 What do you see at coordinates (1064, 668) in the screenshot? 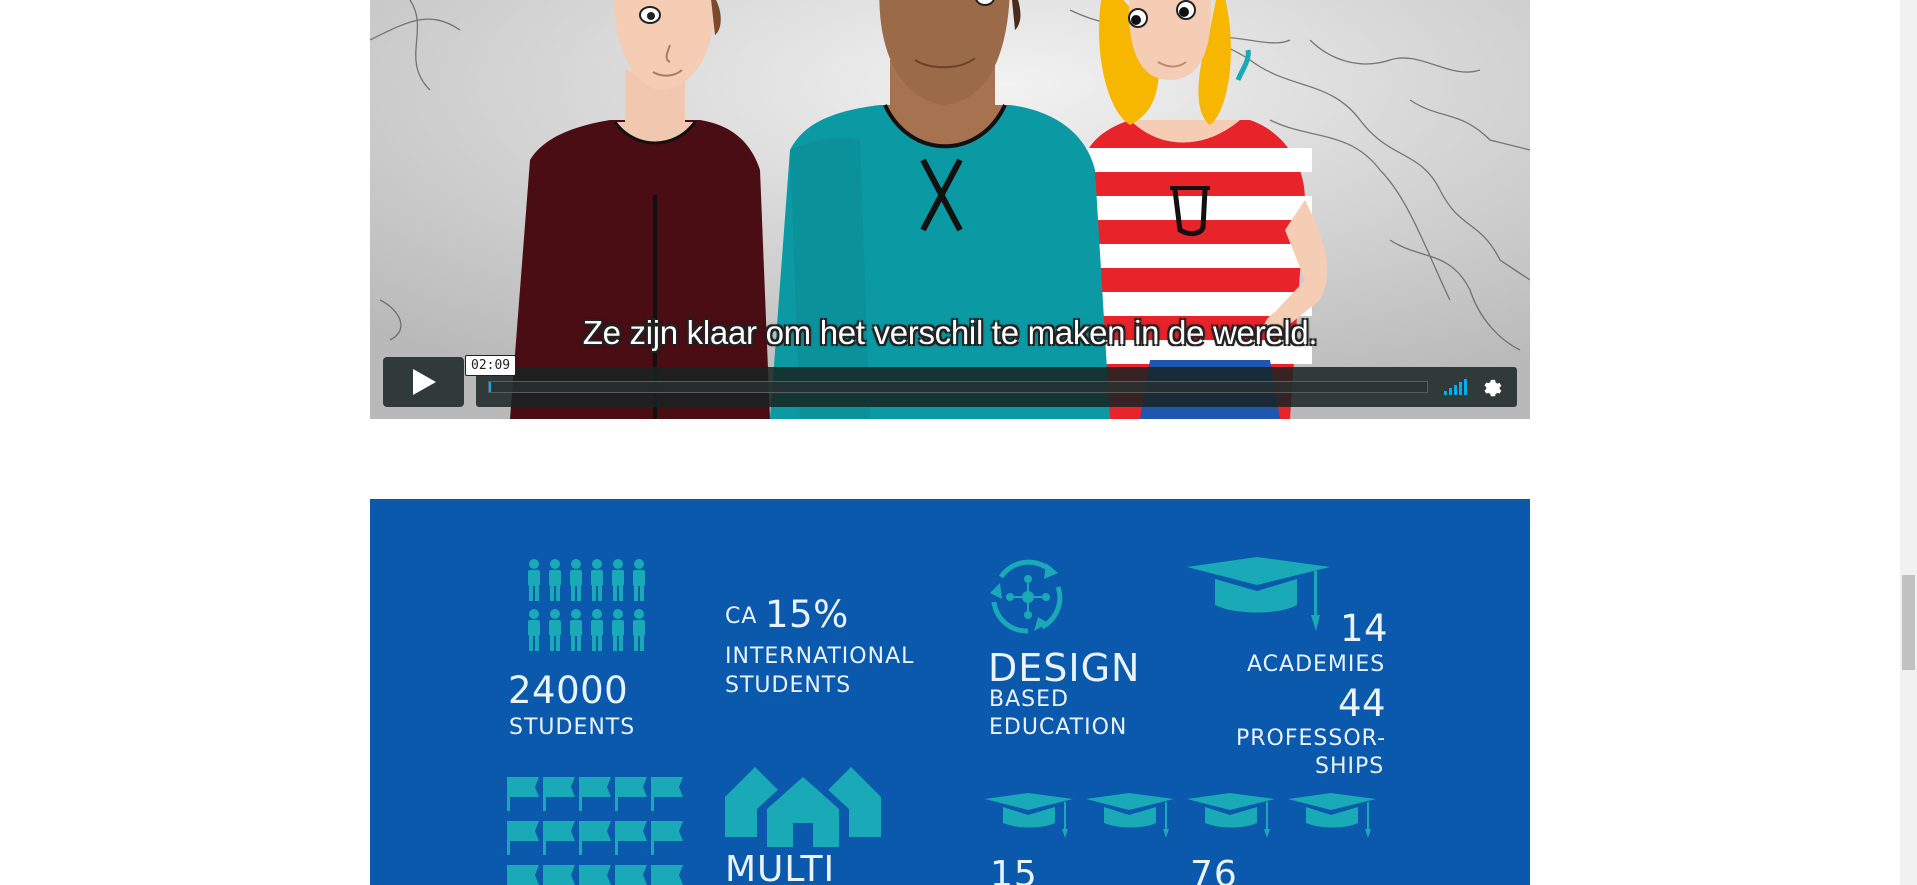
I see `design-title: DESIGN` at bounding box center [1064, 668].